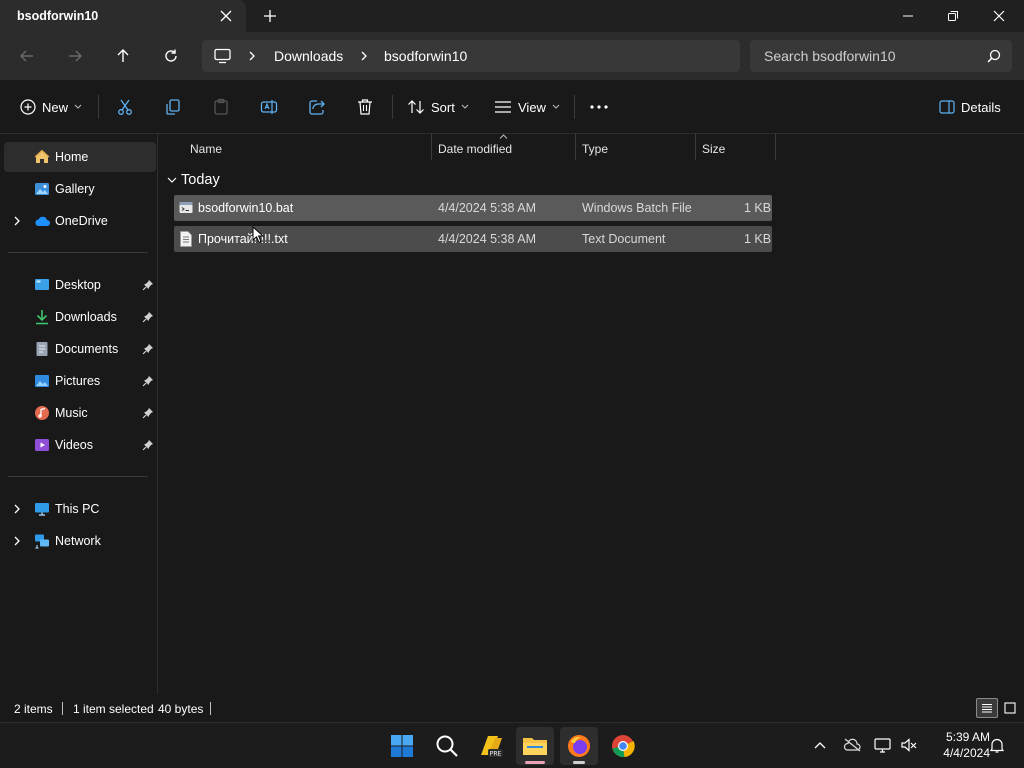 Image resolution: width=1024 pixels, height=768 pixels. I want to click on network-icon, so click(42, 541).